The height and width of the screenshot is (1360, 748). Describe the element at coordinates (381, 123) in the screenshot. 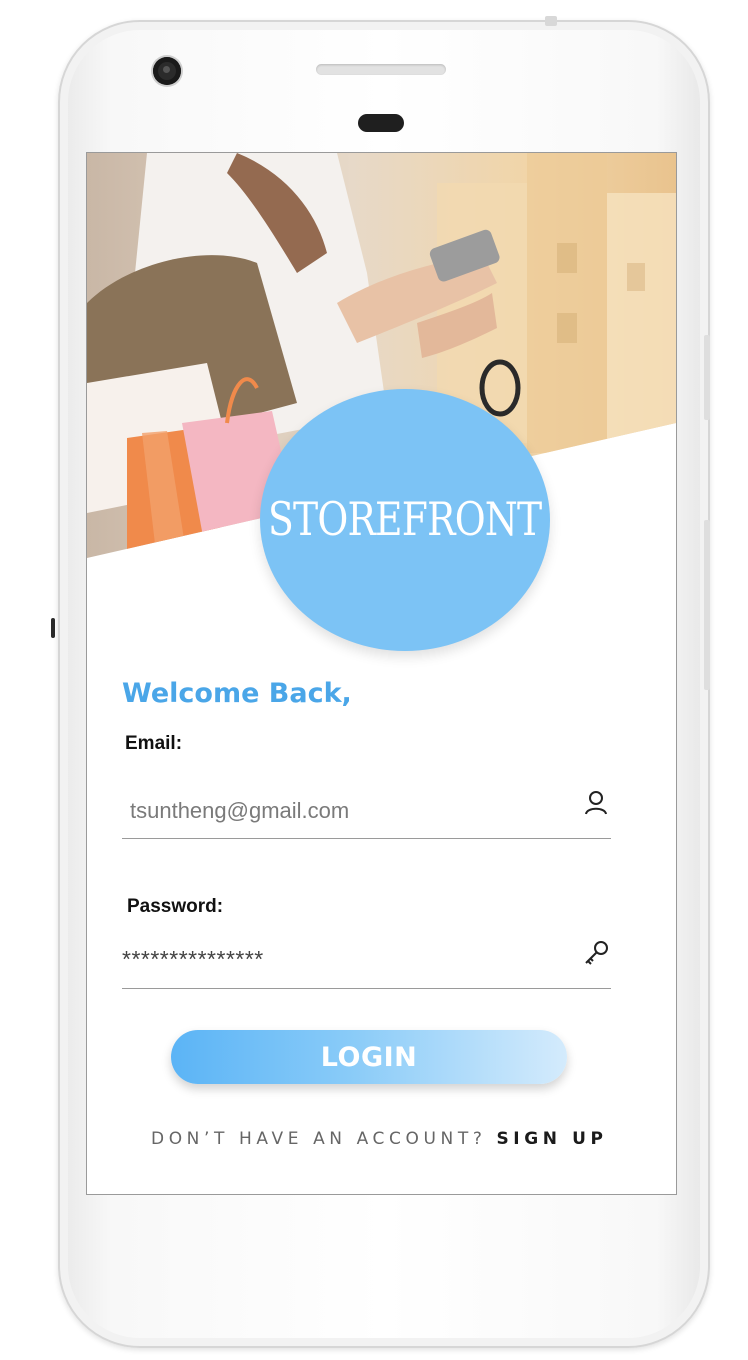

I see `proximity-sensor` at that location.